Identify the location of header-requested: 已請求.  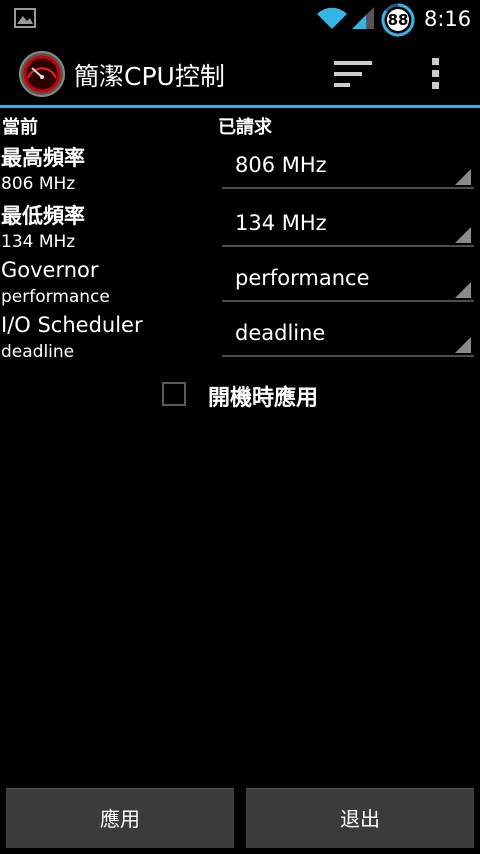
(245, 127).